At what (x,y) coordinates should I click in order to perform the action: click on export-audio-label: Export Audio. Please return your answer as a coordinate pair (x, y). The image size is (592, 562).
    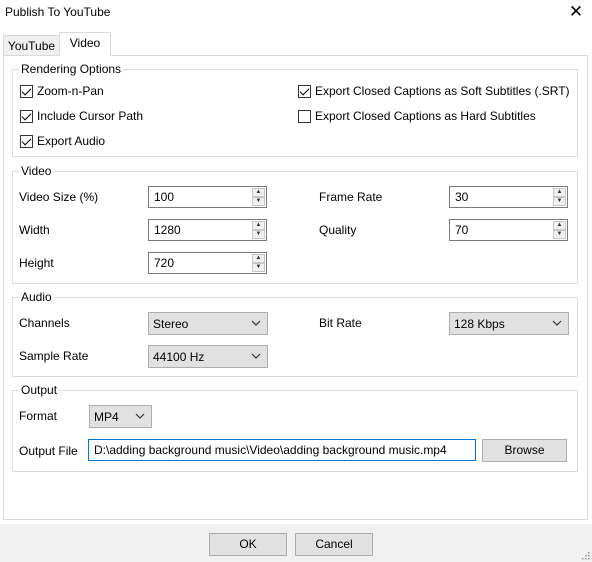
    Looking at the image, I should click on (71, 141).